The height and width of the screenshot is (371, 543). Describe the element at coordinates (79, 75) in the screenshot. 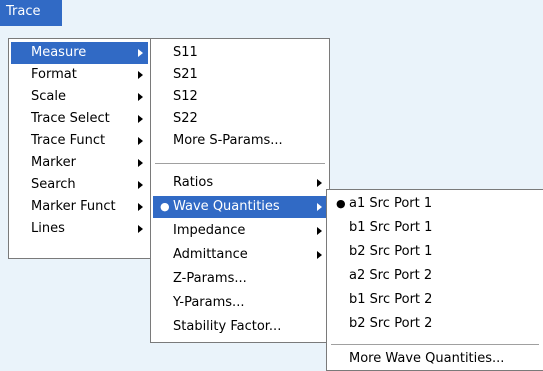

I see `menu-item-format: Format` at that location.